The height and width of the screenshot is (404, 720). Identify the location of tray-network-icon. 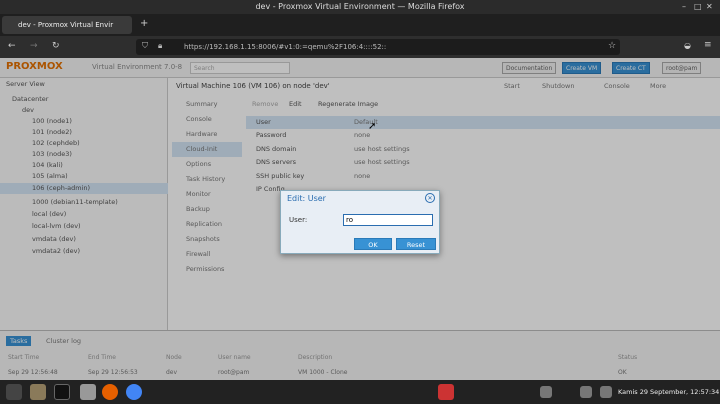
(546, 392).